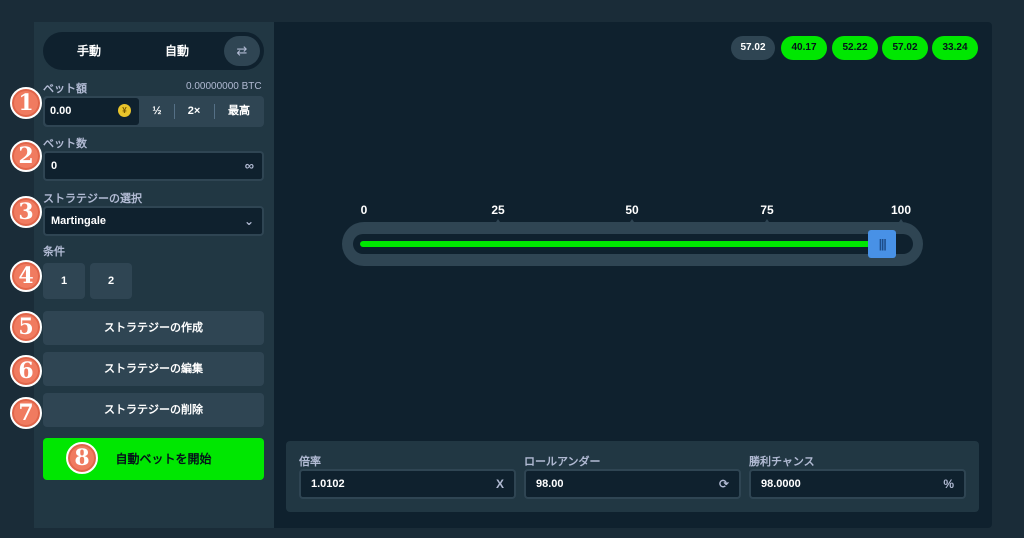 This screenshot has height=538, width=1024. Describe the element at coordinates (328, 484) in the screenshot. I see `multiplier-value: 1.0102` at that location.